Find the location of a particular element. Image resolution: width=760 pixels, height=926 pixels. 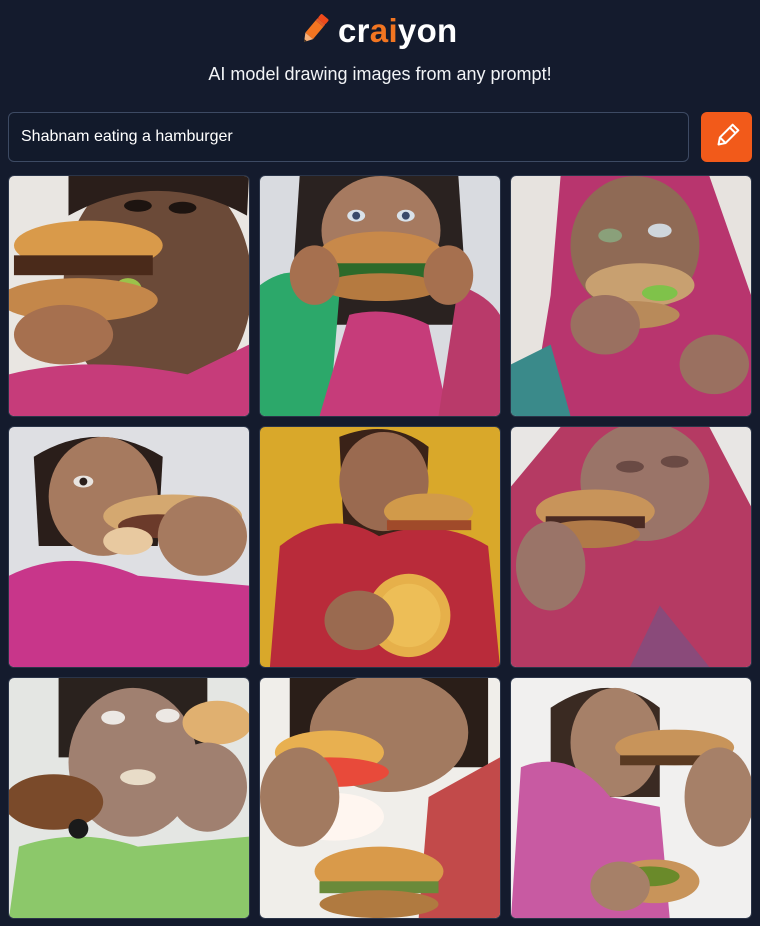

draw-button is located at coordinates (726, 137).